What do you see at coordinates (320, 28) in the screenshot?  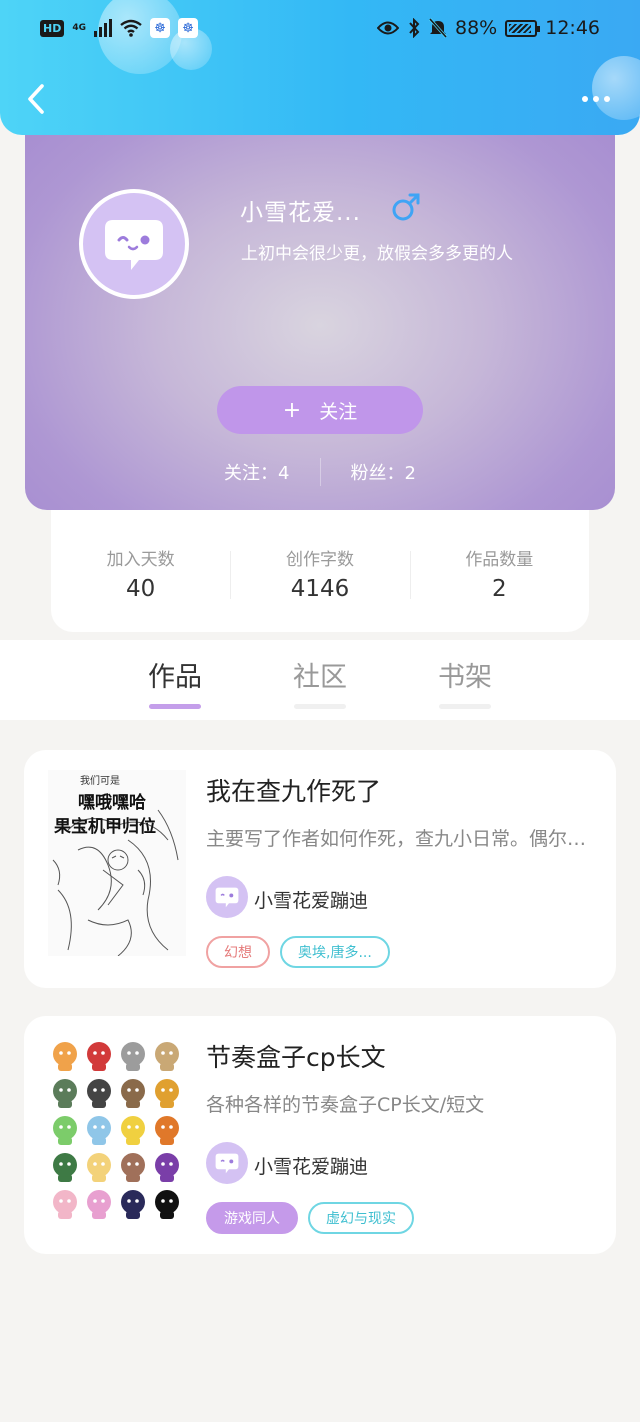 I see `status-bar: HD 4G ☸ ☸ 88% 12:46` at bounding box center [320, 28].